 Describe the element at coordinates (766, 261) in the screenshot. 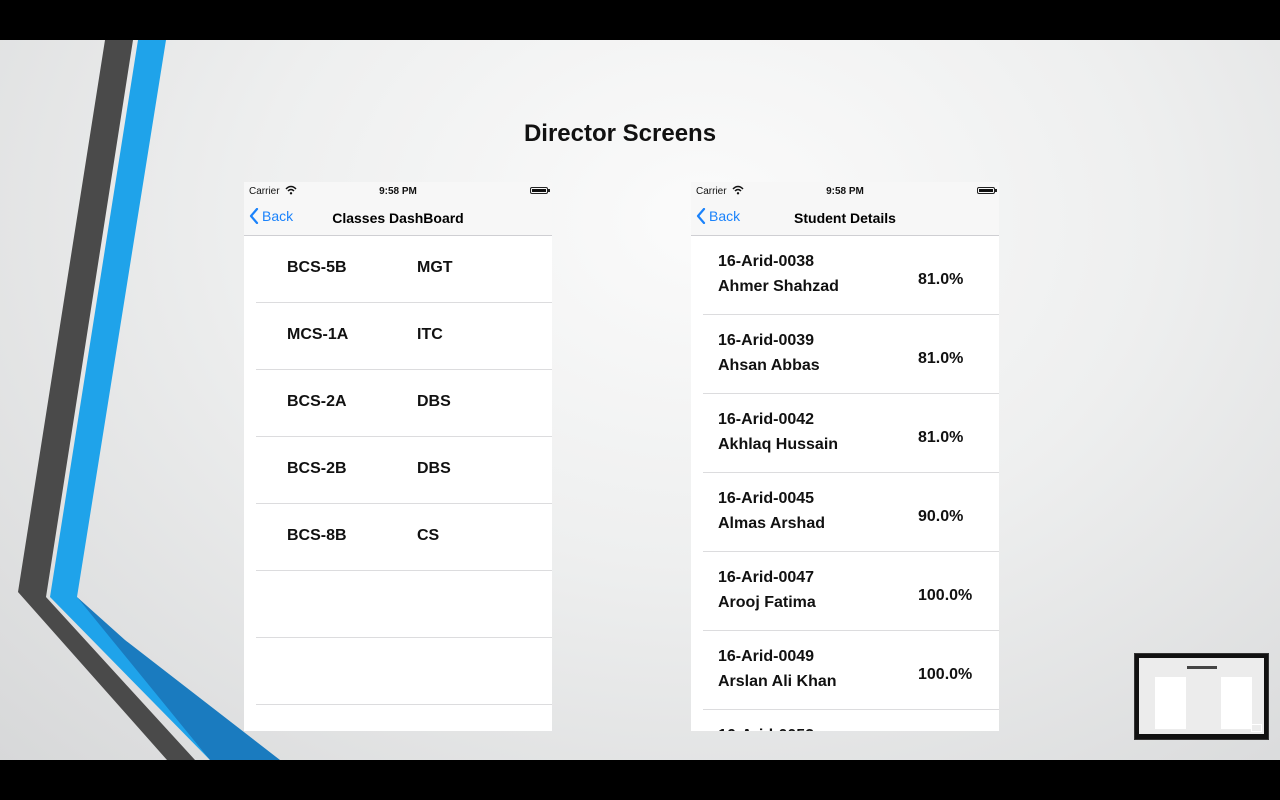

I see `student-id: 16-Arid-0038` at that location.